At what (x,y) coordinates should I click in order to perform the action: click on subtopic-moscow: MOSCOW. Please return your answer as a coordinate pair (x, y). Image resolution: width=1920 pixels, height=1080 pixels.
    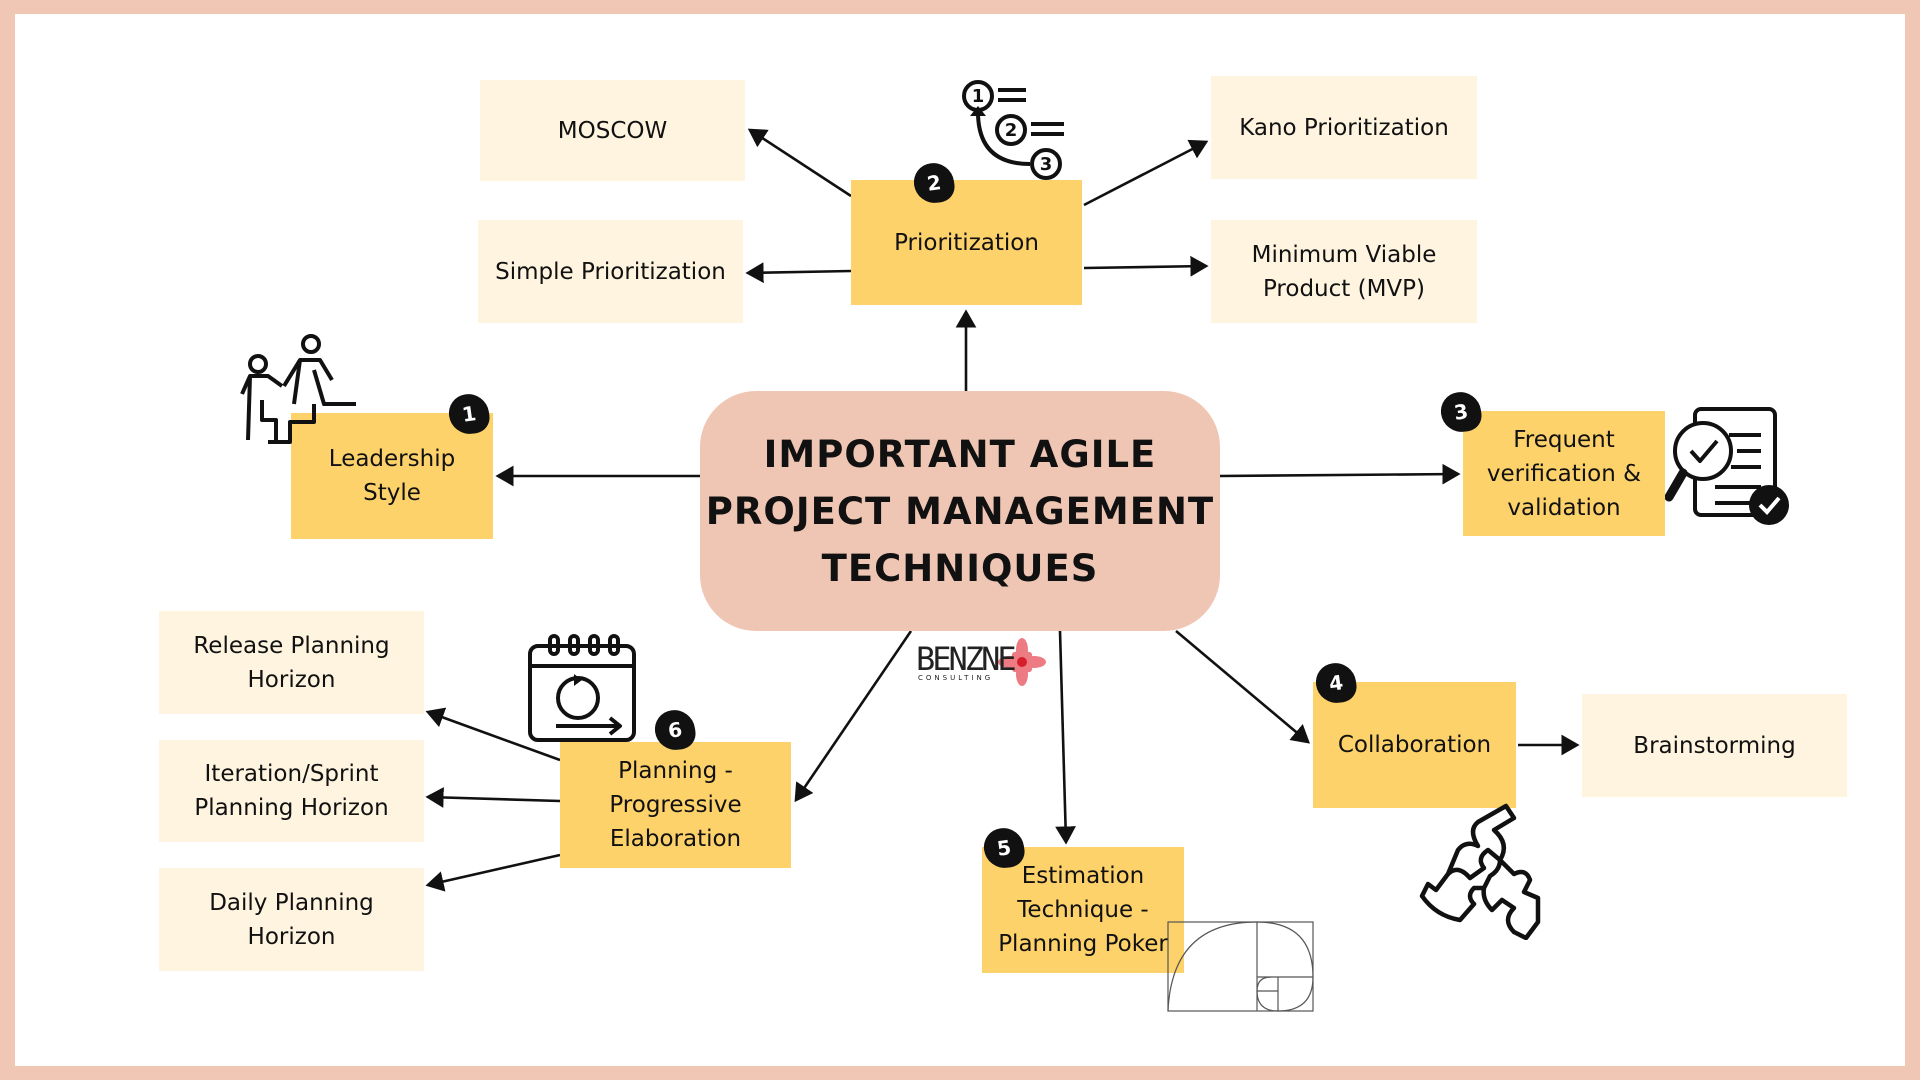
    Looking at the image, I should click on (612, 130).